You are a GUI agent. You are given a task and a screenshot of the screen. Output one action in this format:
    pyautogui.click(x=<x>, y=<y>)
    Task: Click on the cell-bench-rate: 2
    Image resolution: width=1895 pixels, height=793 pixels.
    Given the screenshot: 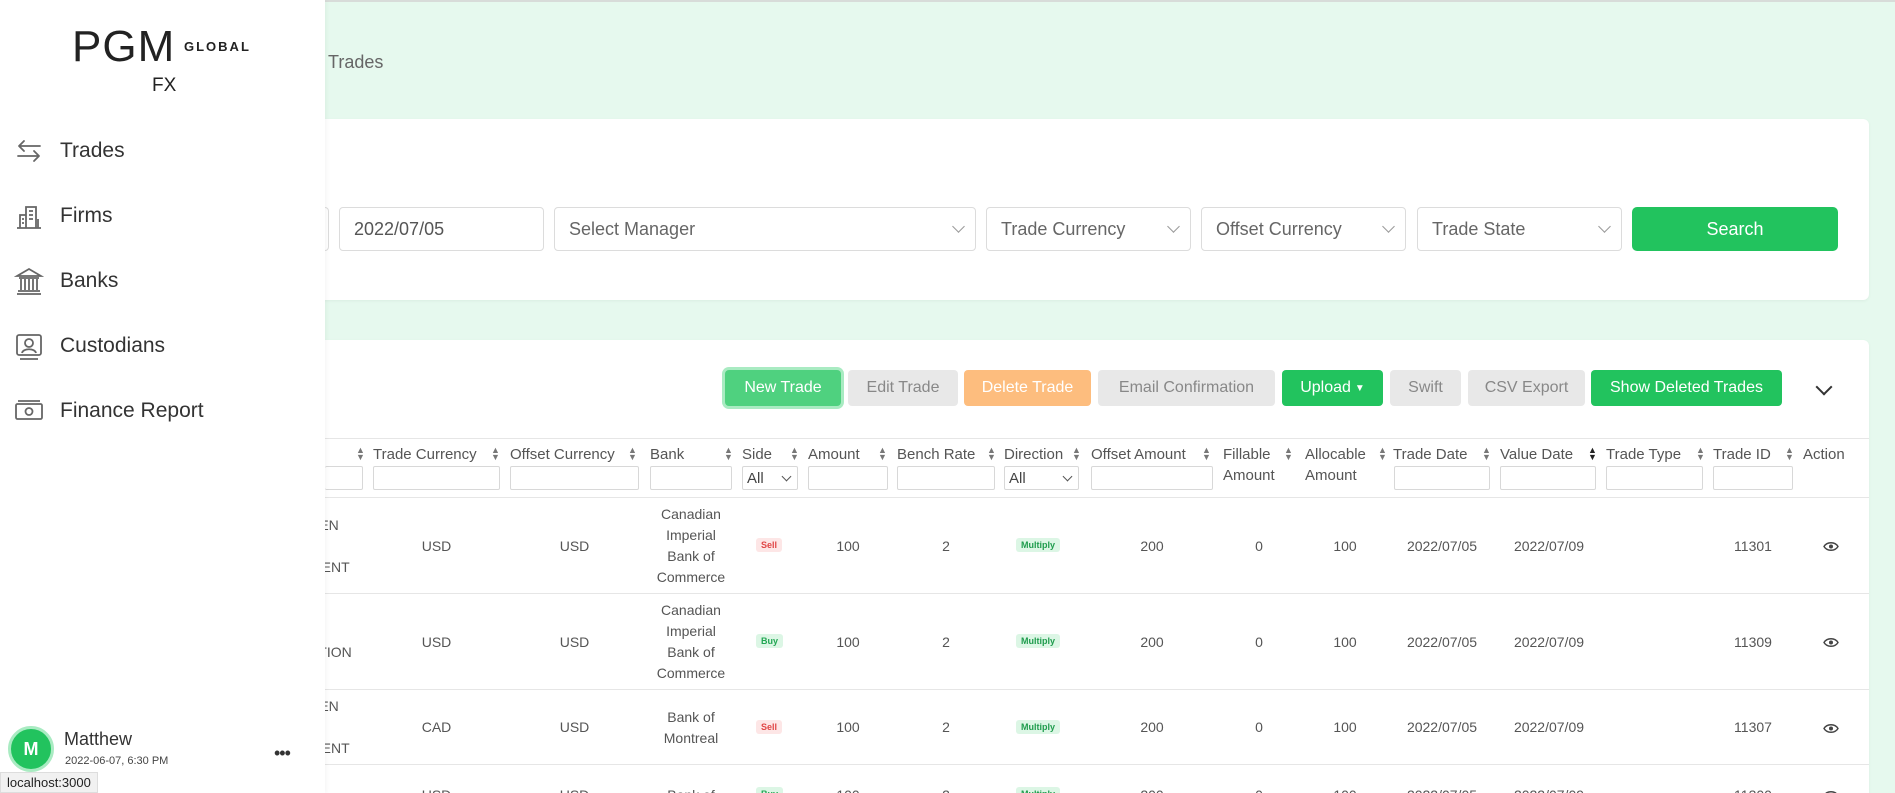 What is the action you would take?
    pyautogui.click(x=946, y=789)
    